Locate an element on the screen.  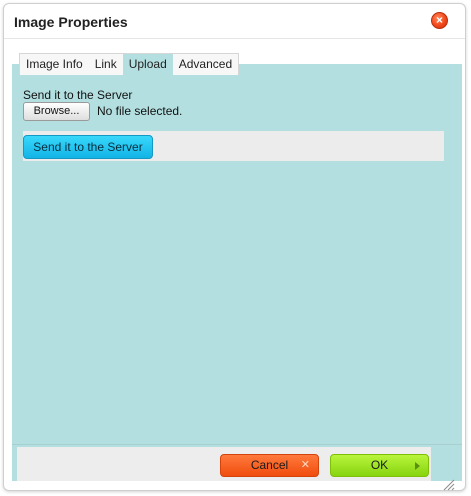
tab-bar: Image Info Link Upload Advanced is located at coordinates (129, 64).